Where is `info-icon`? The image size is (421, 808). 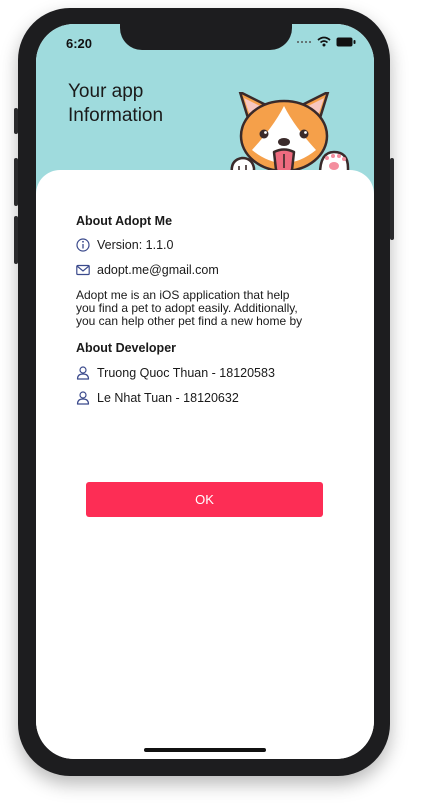
info-icon is located at coordinates (83, 245).